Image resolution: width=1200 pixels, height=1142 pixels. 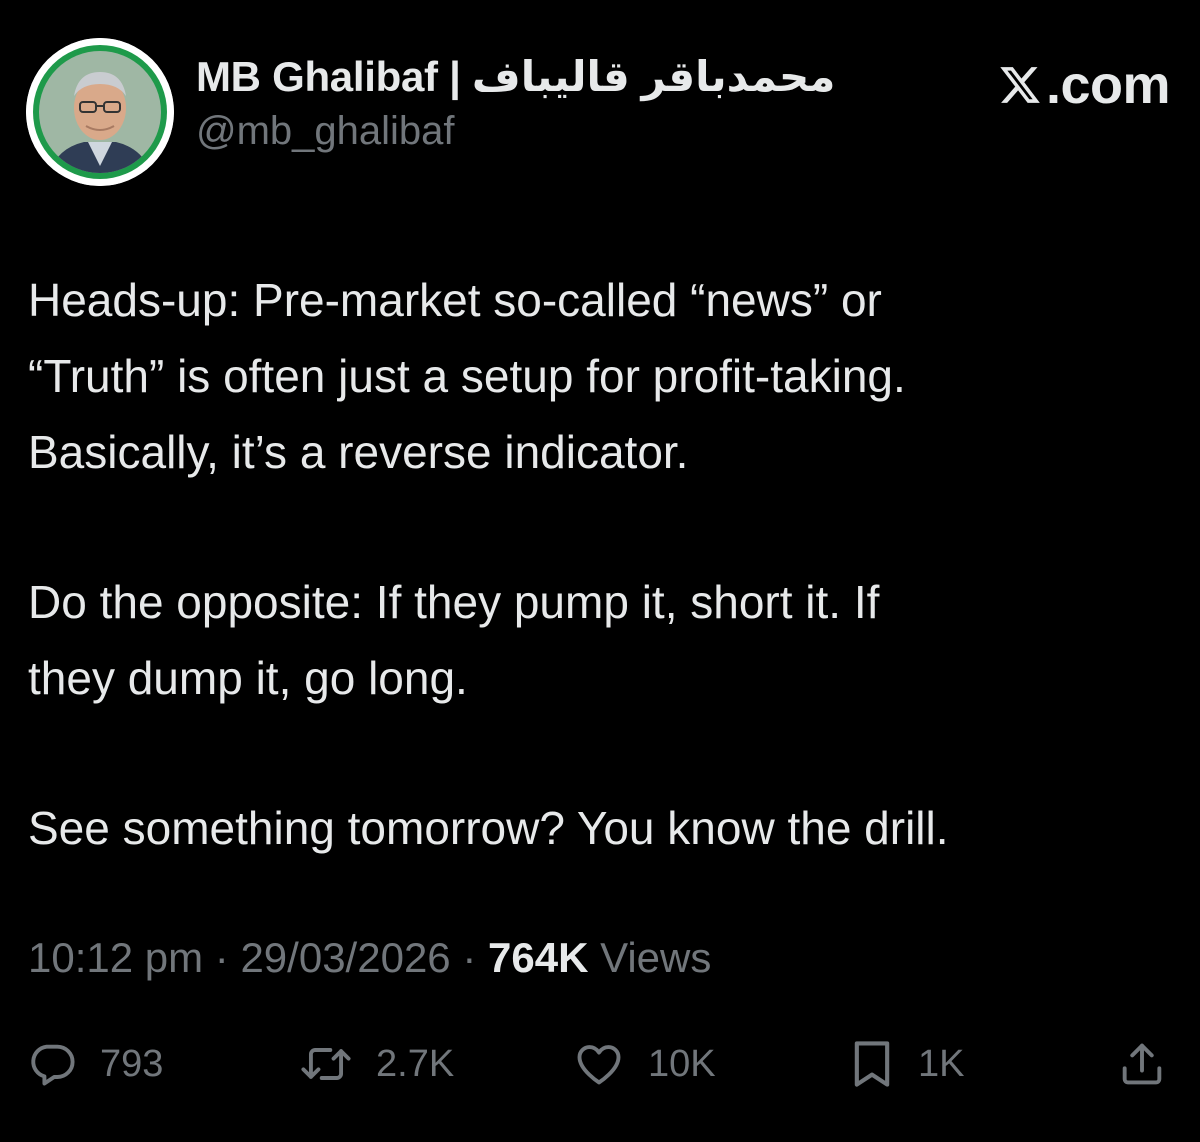 I want to click on retweet-count: 2.7K, so click(x=415, y=1063).